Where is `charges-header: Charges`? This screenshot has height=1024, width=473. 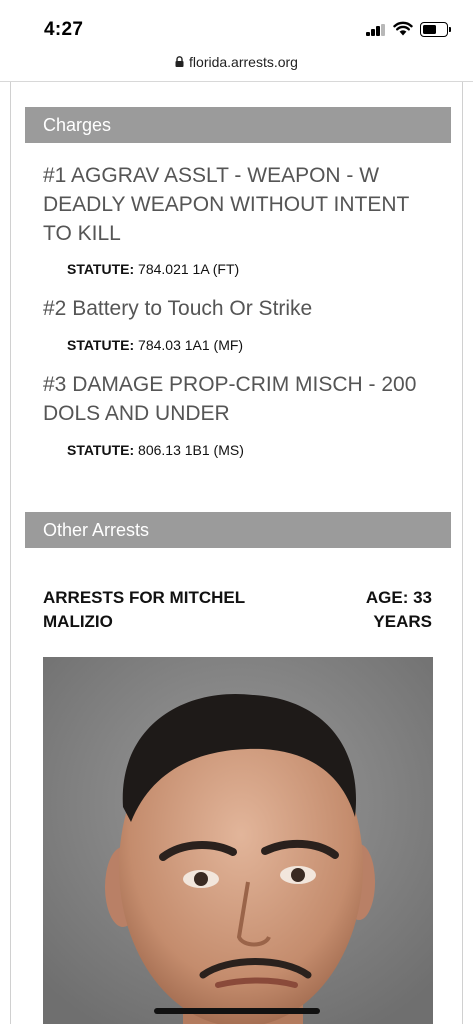 charges-header: Charges is located at coordinates (238, 125).